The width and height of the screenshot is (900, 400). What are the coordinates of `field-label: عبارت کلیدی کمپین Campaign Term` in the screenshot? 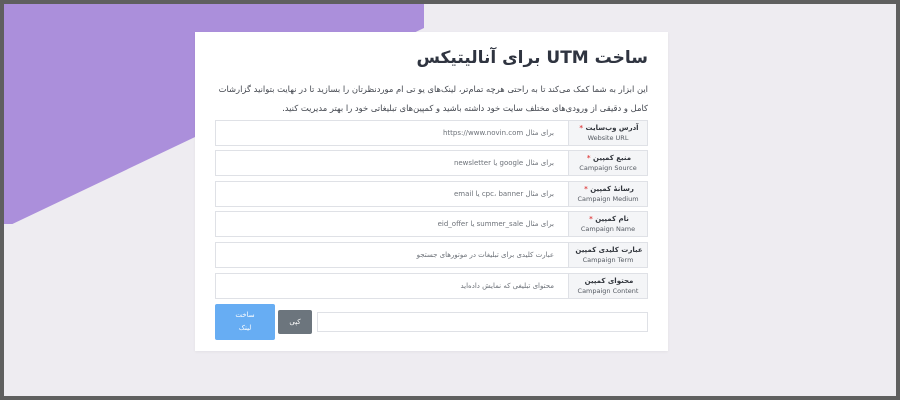 It's located at (608, 255).